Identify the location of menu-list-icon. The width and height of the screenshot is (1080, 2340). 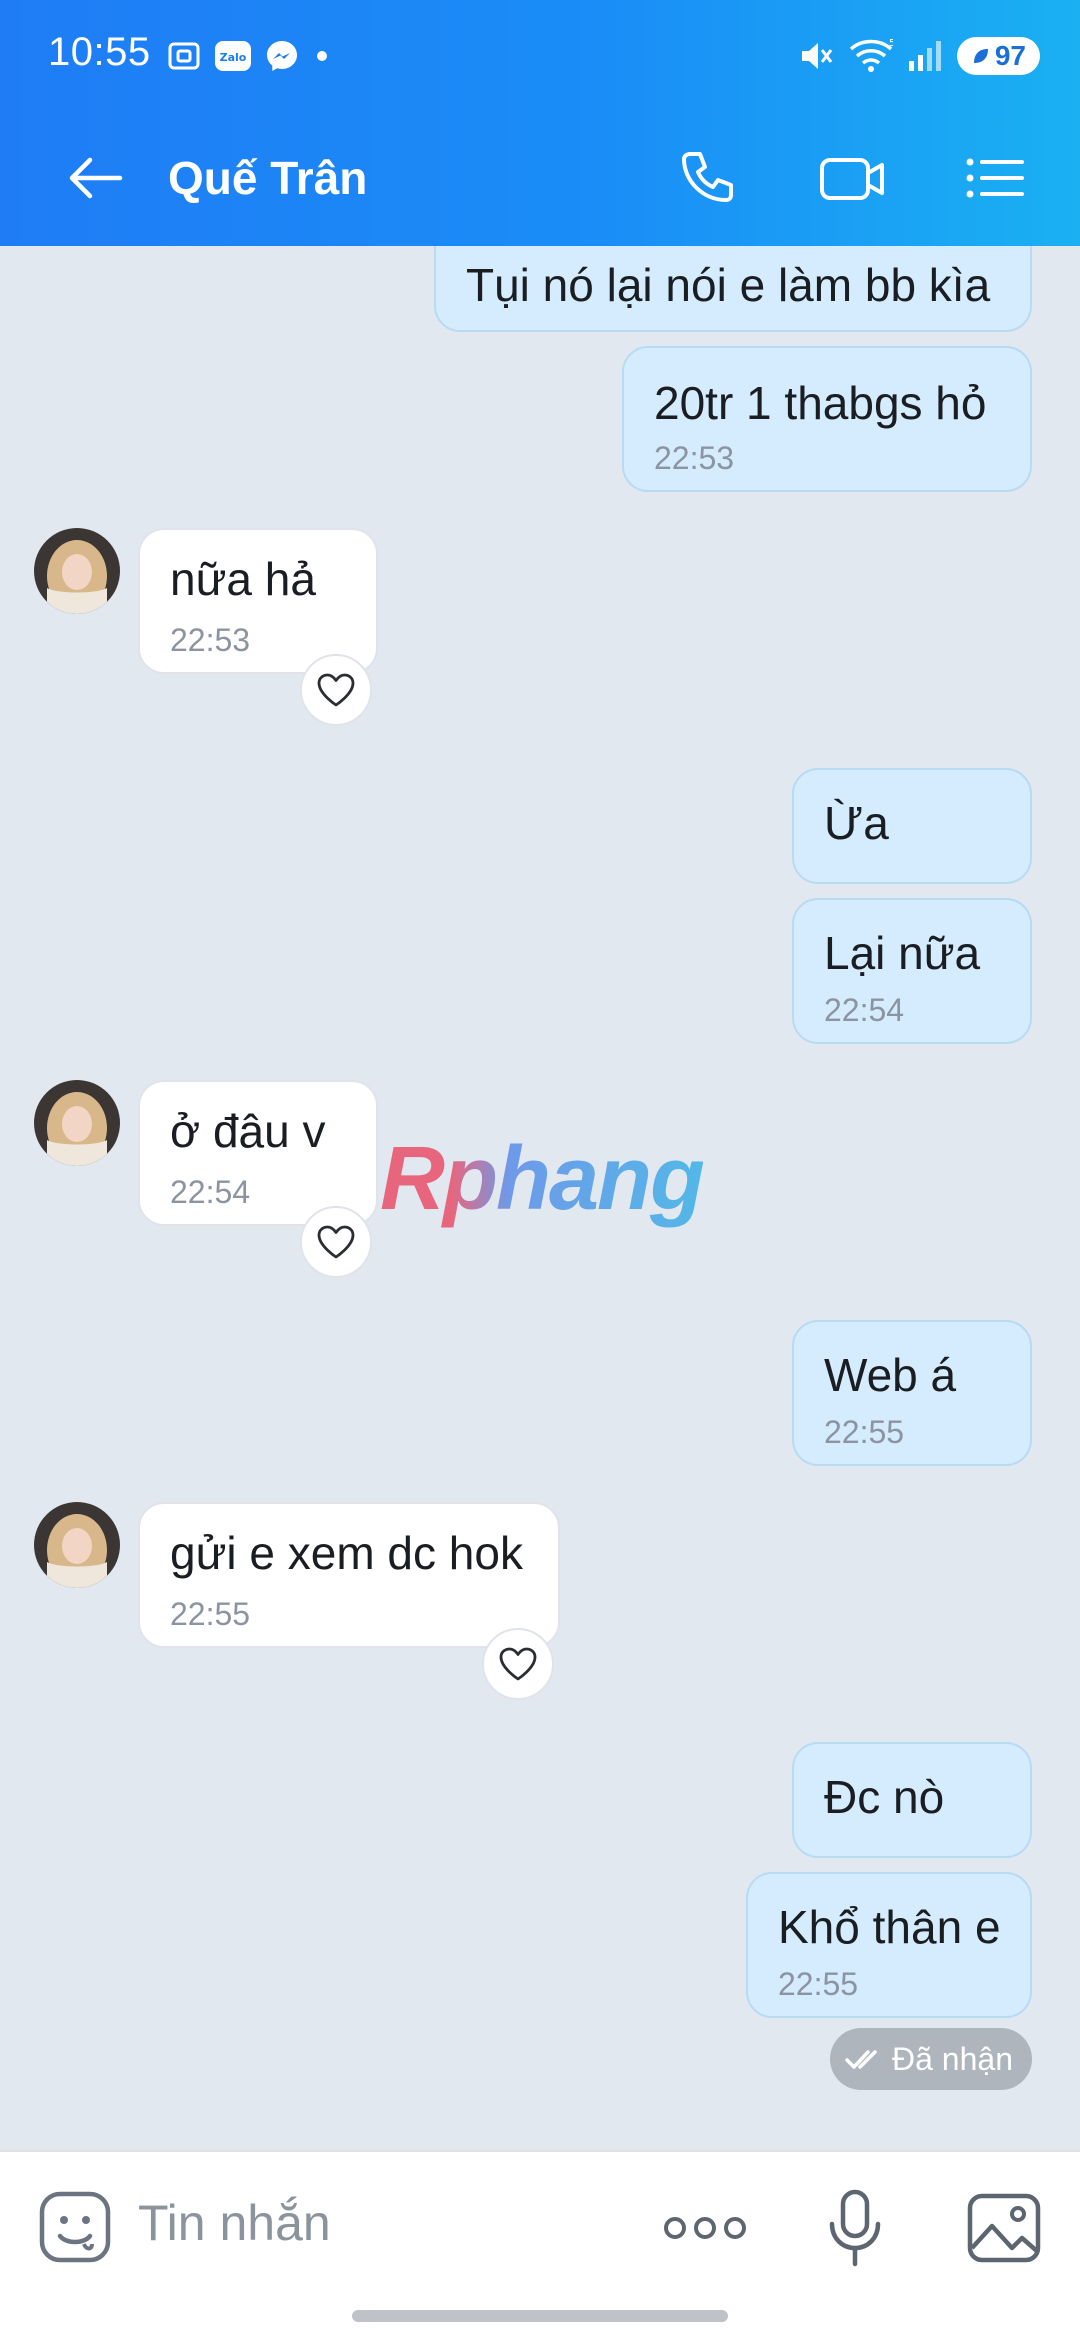
(995, 178).